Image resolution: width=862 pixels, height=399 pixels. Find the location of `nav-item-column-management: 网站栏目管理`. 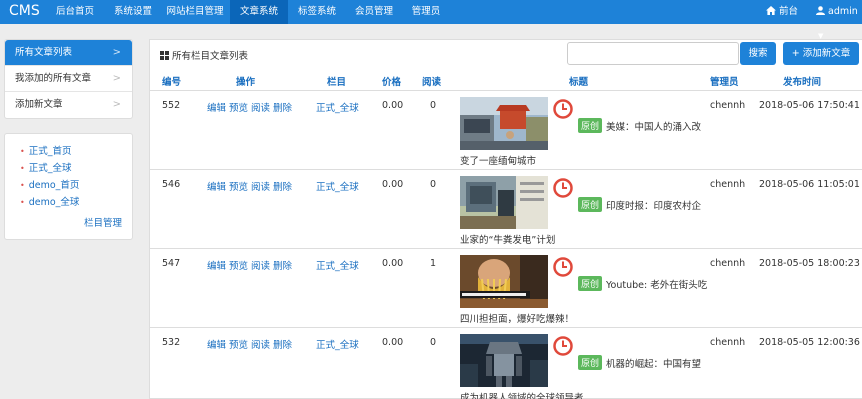

nav-item-column-management: 网站栏目管理 is located at coordinates (195, 12).